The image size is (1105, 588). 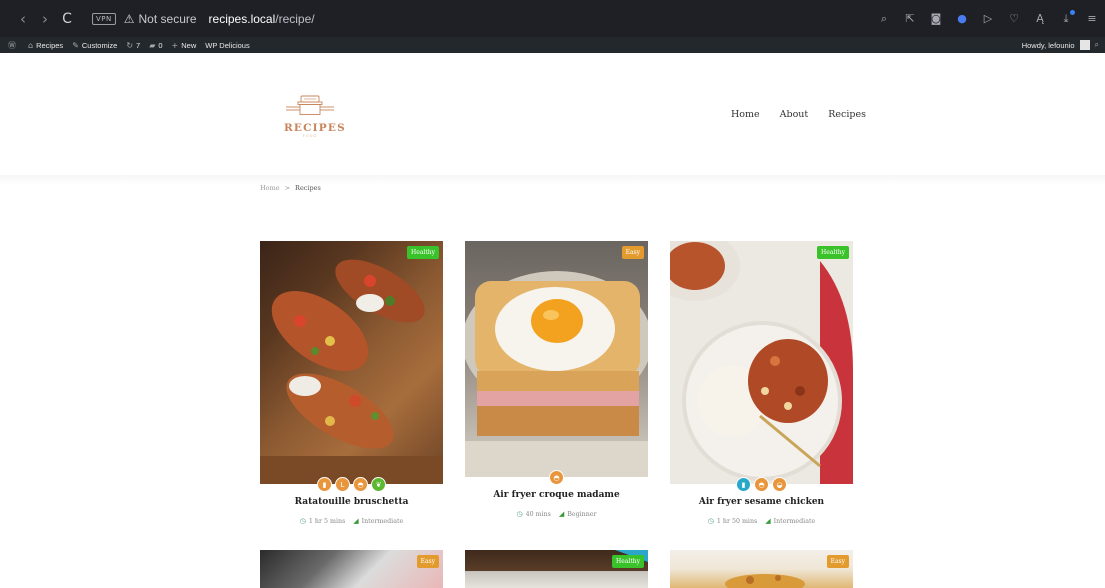 What do you see at coordinates (847, 114) in the screenshot?
I see `nav-recipes: Recipes` at bounding box center [847, 114].